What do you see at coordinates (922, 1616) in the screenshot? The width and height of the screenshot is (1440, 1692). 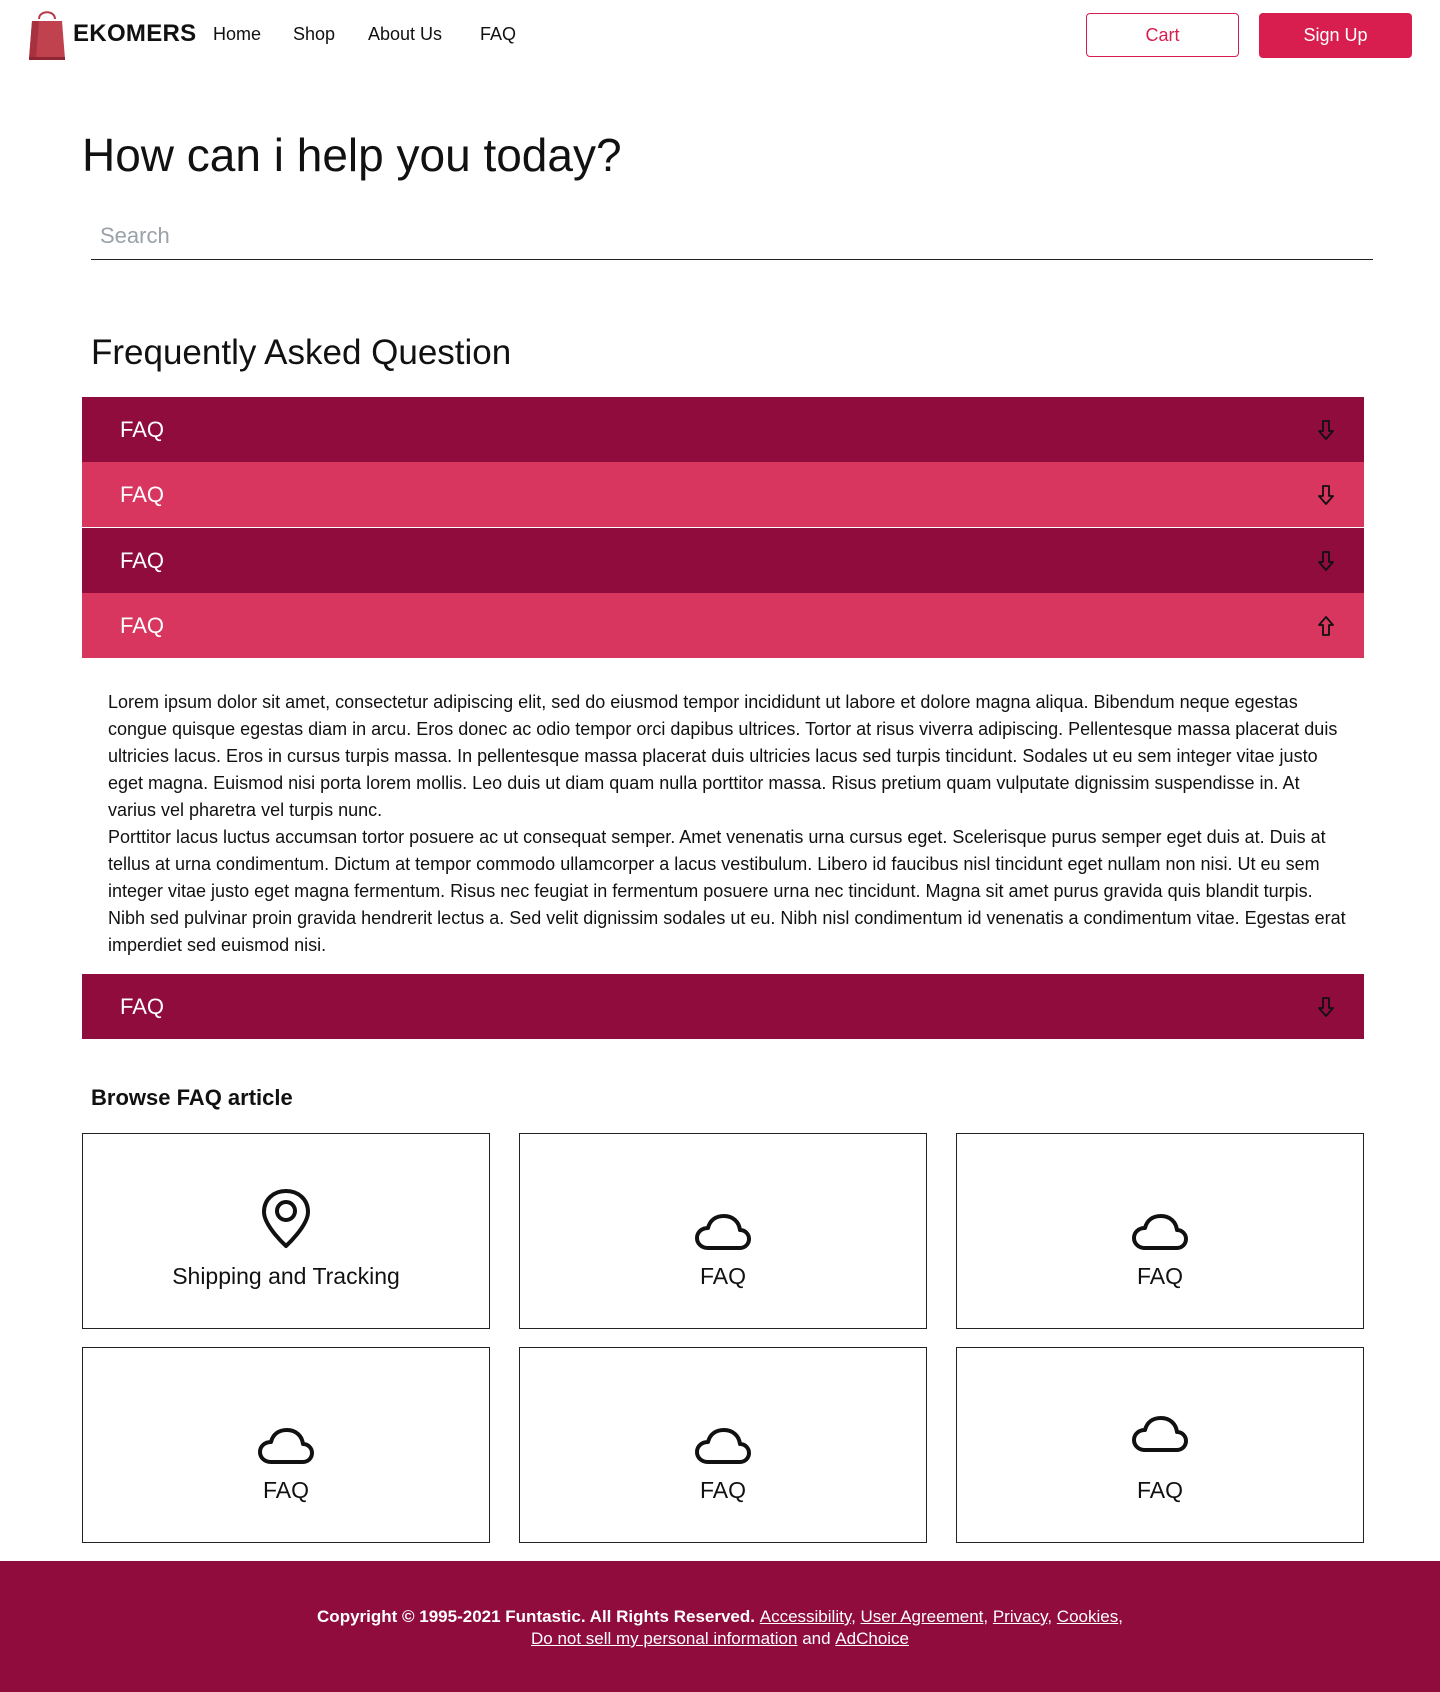 I see `footer-link-user-agreement: User Agreement` at bounding box center [922, 1616].